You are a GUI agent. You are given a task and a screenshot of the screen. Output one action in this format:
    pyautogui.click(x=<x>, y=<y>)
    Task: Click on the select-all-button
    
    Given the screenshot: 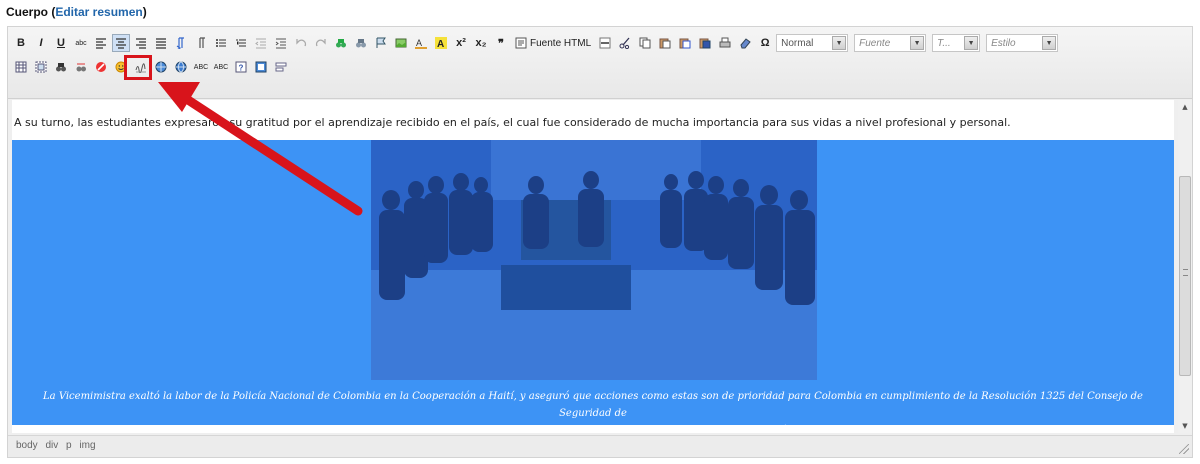 What is the action you would take?
    pyautogui.click(x=41, y=67)
    